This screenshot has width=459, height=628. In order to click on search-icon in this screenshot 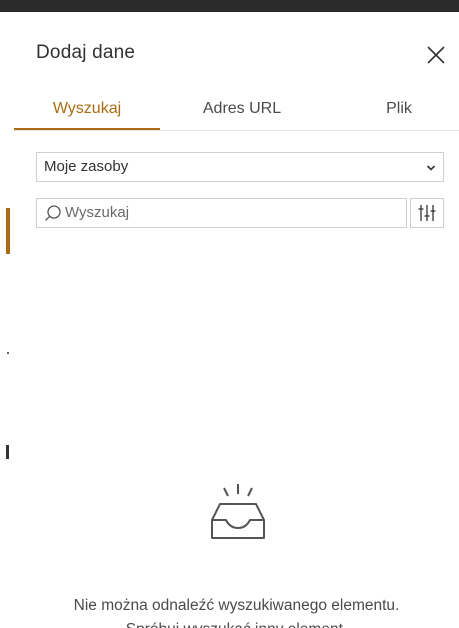, I will do `click(53, 213)`.